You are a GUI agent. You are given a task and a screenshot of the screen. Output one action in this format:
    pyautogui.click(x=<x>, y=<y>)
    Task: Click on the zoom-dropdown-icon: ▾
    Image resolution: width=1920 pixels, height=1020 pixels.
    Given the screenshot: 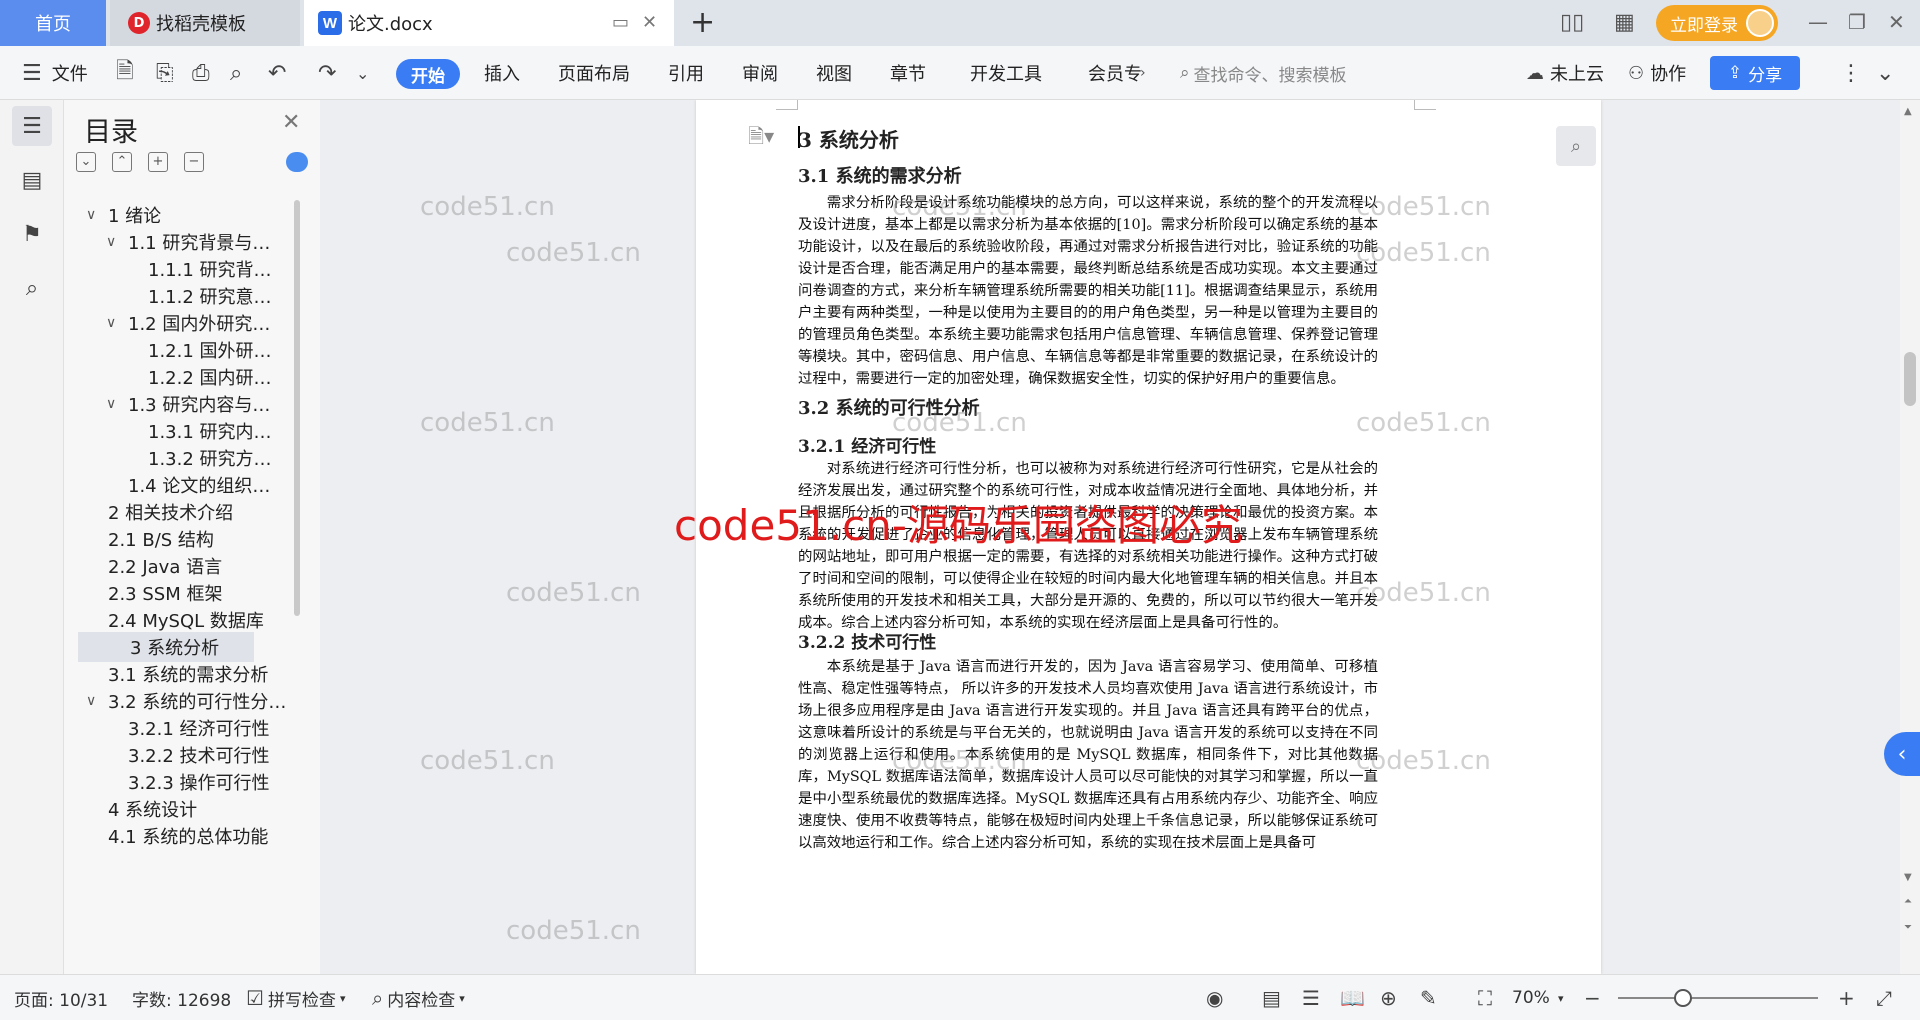 What is the action you would take?
    pyautogui.click(x=1561, y=997)
    